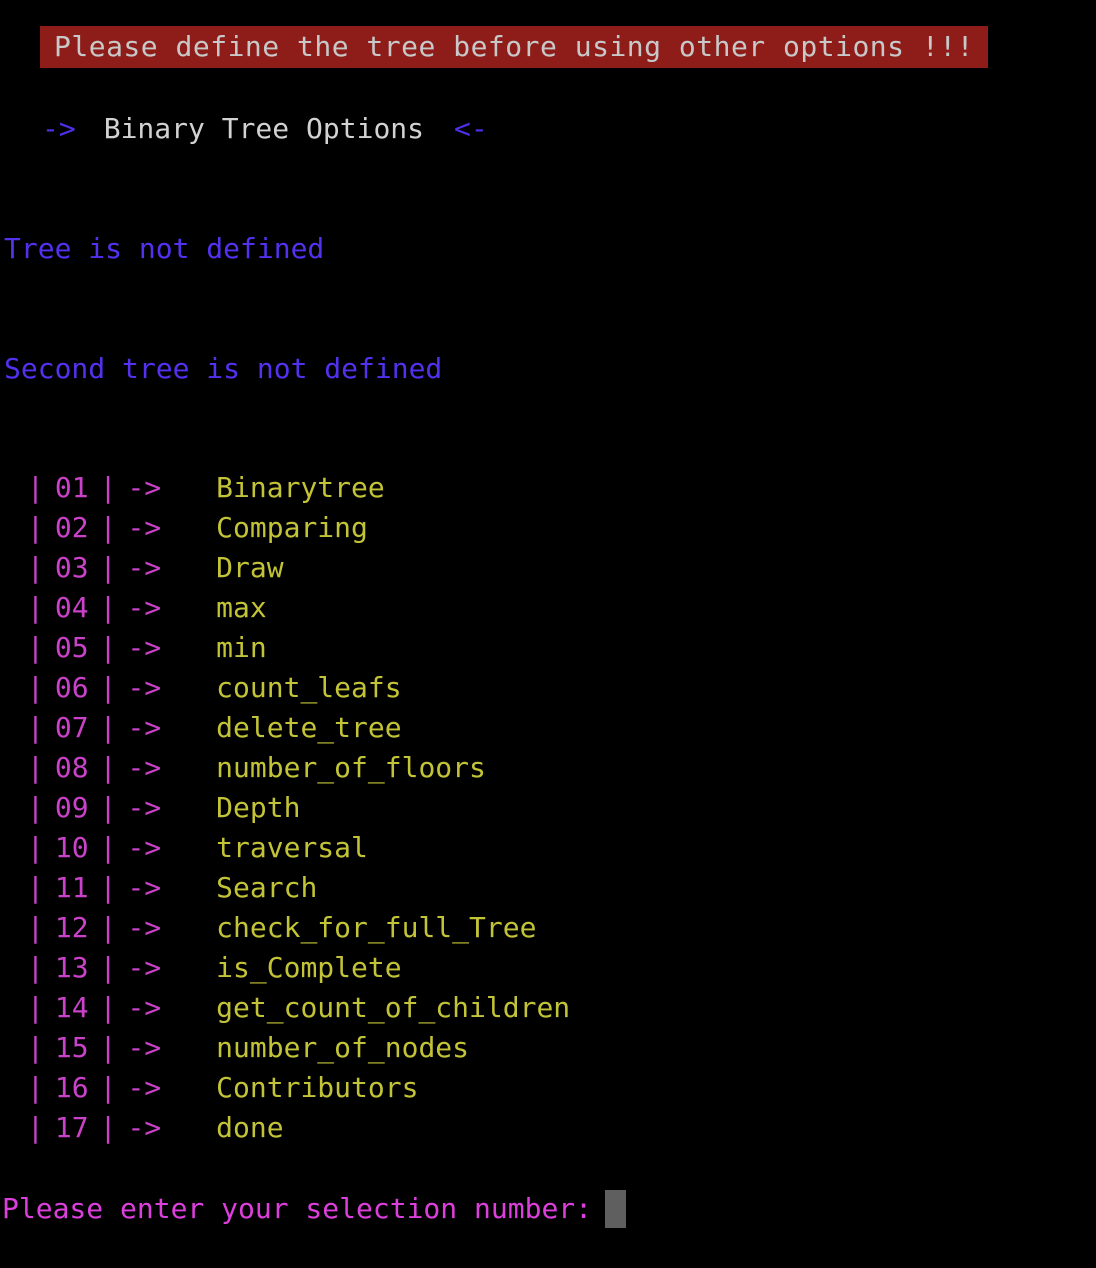  I want to click on menu-item-label: is_Complete, so click(309, 967).